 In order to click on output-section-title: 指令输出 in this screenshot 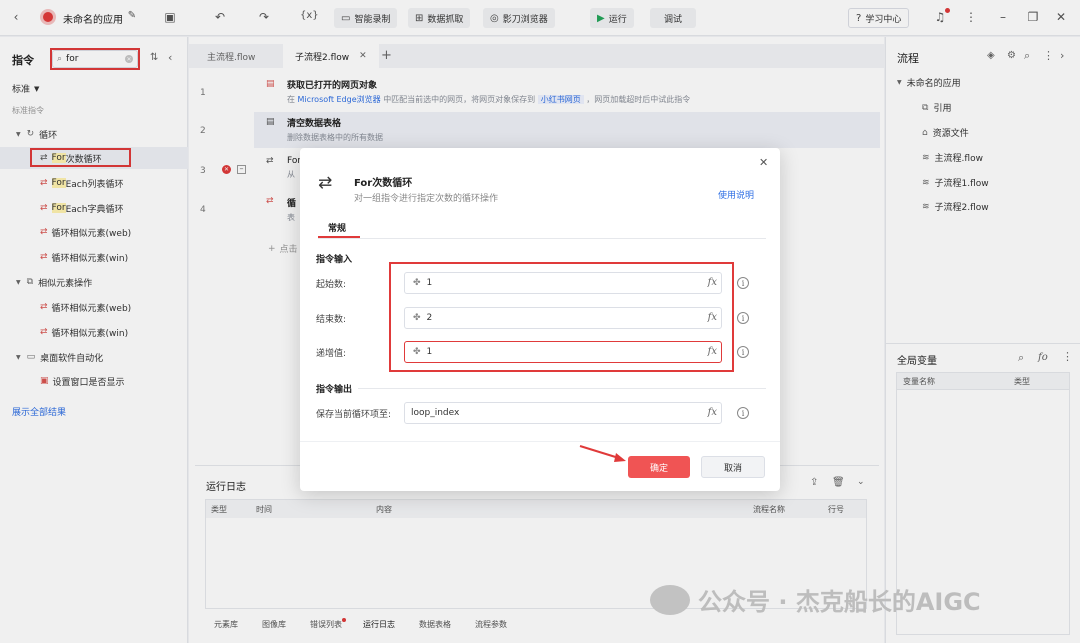, I will do `click(337, 388)`.